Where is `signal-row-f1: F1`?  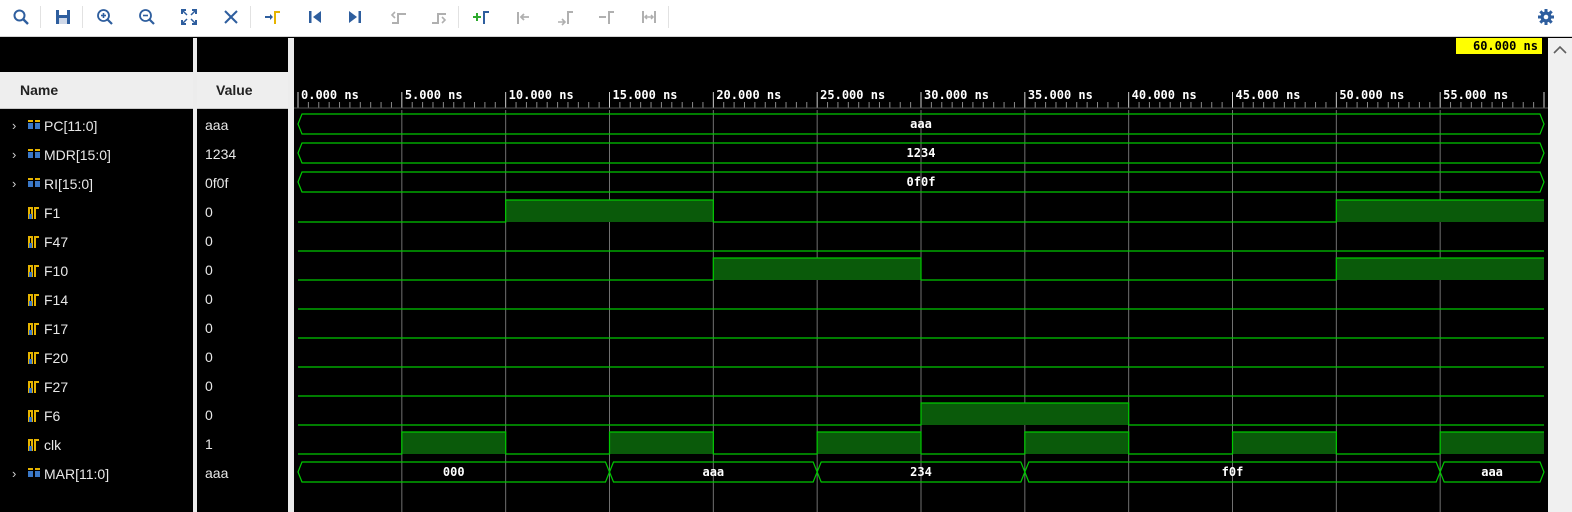 signal-row-f1: F1 is located at coordinates (96, 212).